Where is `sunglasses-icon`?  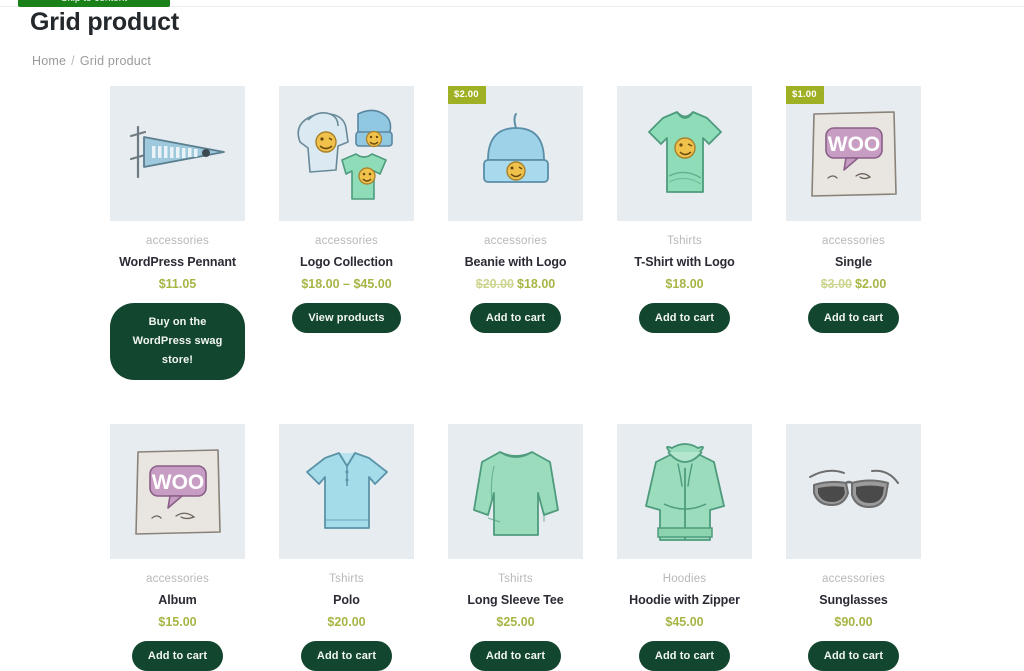 sunglasses-icon is located at coordinates (853, 491).